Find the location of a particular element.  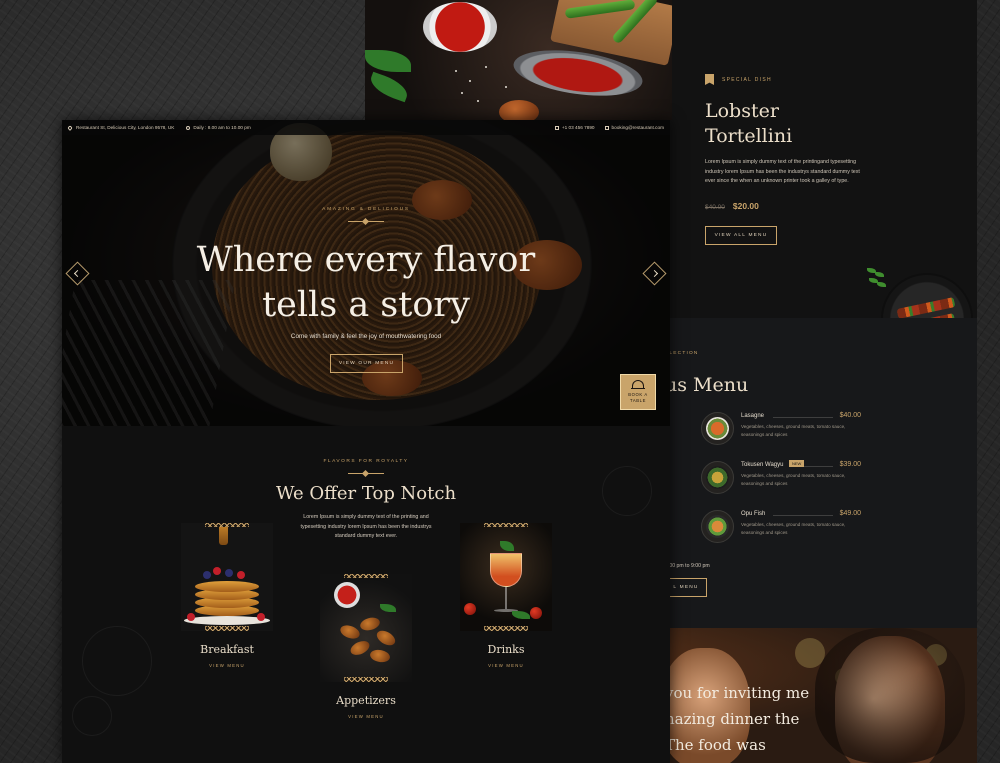

topbar-hours: Daily : 8.00 am to 10.00 pm is located at coordinates (222, 127).